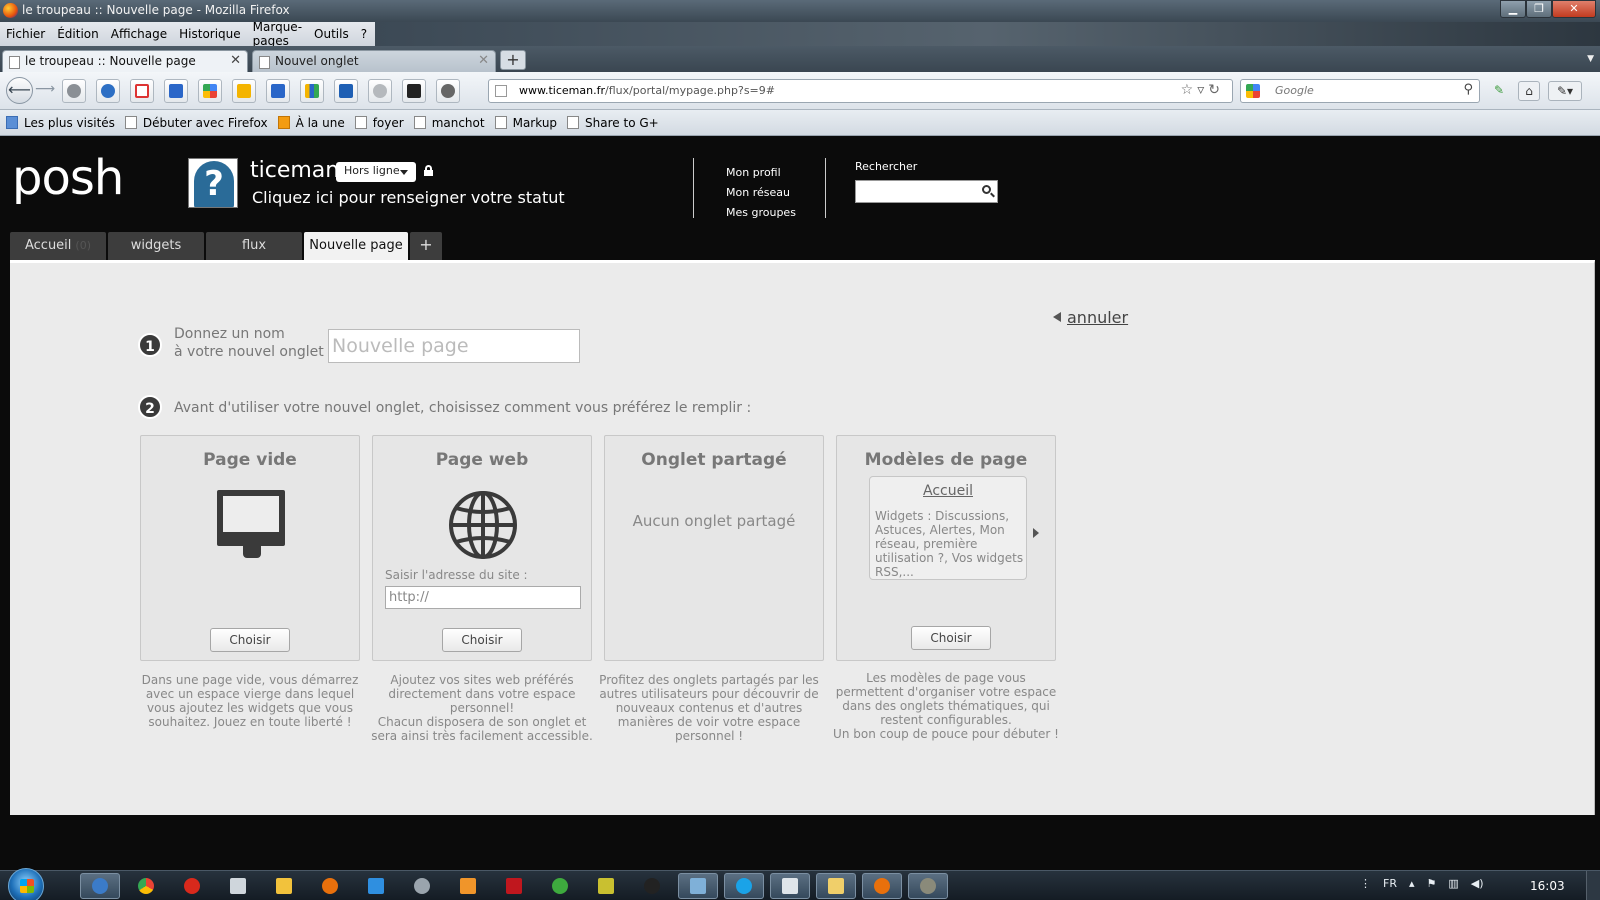 Image resolution: width=1600 pixels, height=900 pixels. Describe the element at coordinates (525, 123) in the screenshot. I see `bookmark-markup: Markup` at that location.